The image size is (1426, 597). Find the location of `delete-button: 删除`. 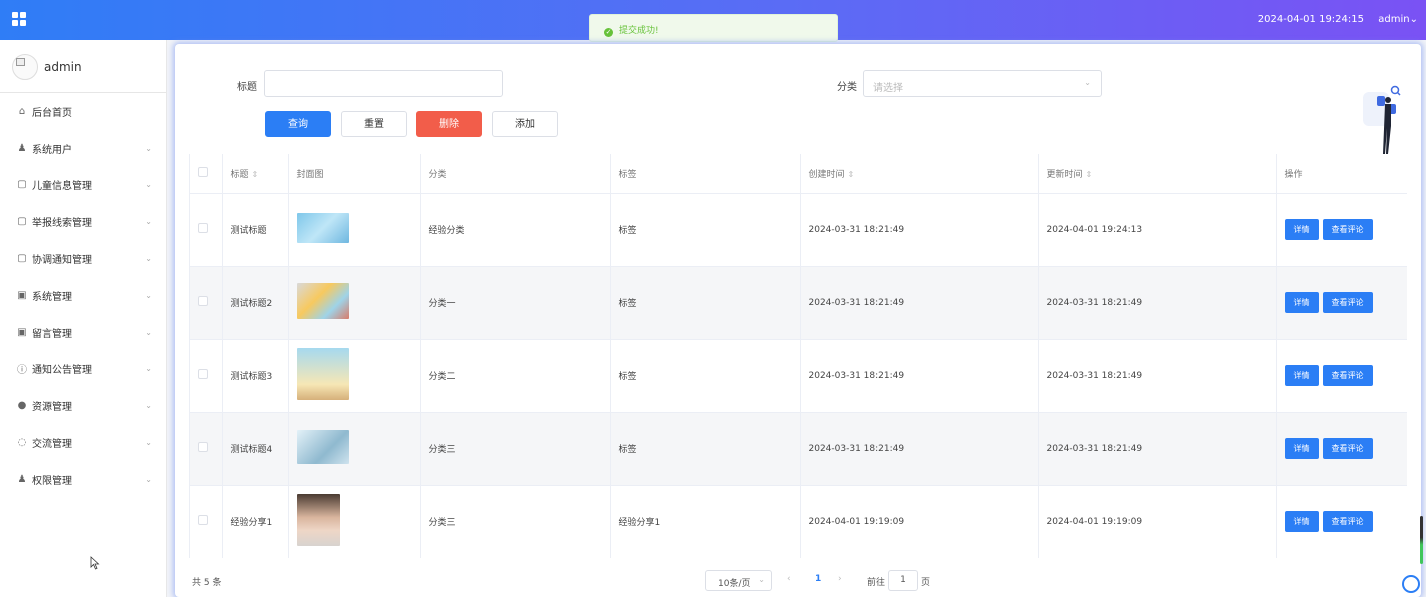

delete-button: 删除 is located at coordinates (449, 124).